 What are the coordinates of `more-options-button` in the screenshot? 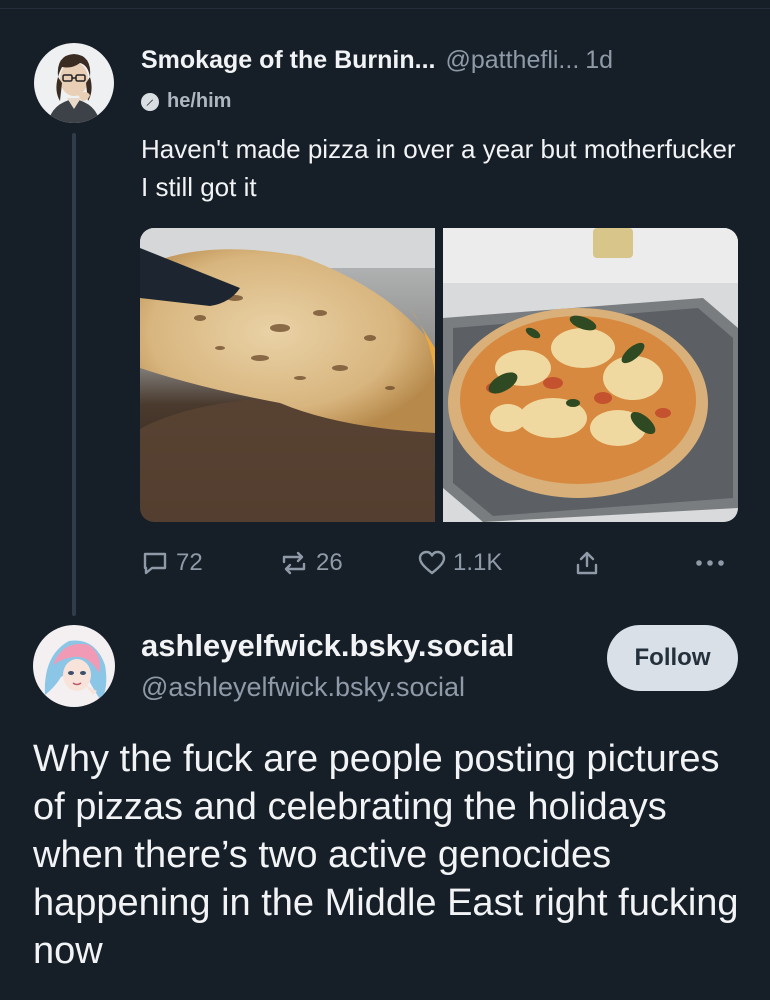 It's located at (713, 563).